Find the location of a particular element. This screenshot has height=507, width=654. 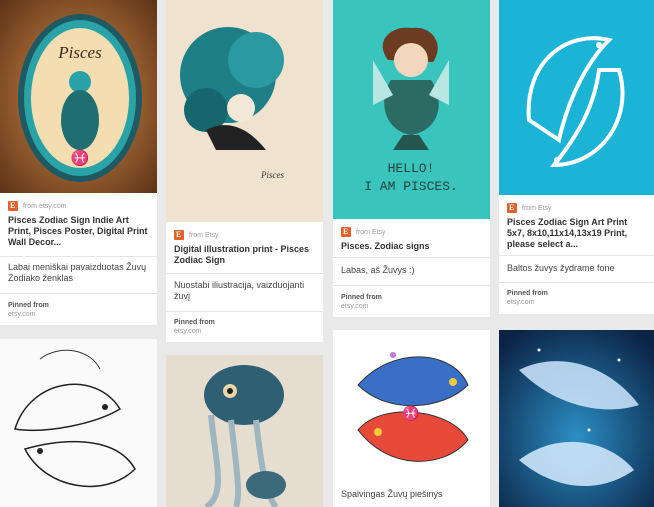

illustration-signature: Pisces is located at coordinates (272, 175).